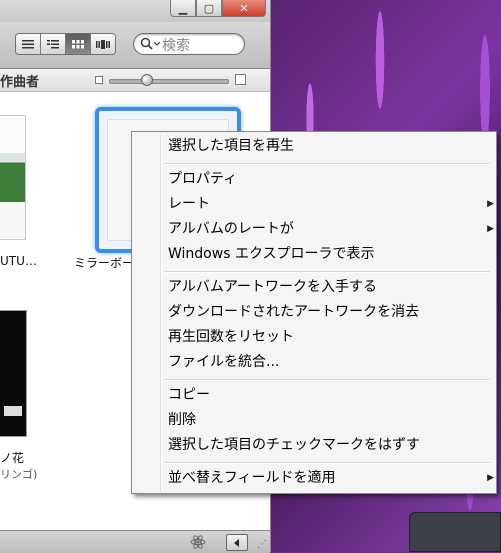 The width and height of the screenshot is (501, 553). I want to click on view-mode-selector, so click(65, 44).